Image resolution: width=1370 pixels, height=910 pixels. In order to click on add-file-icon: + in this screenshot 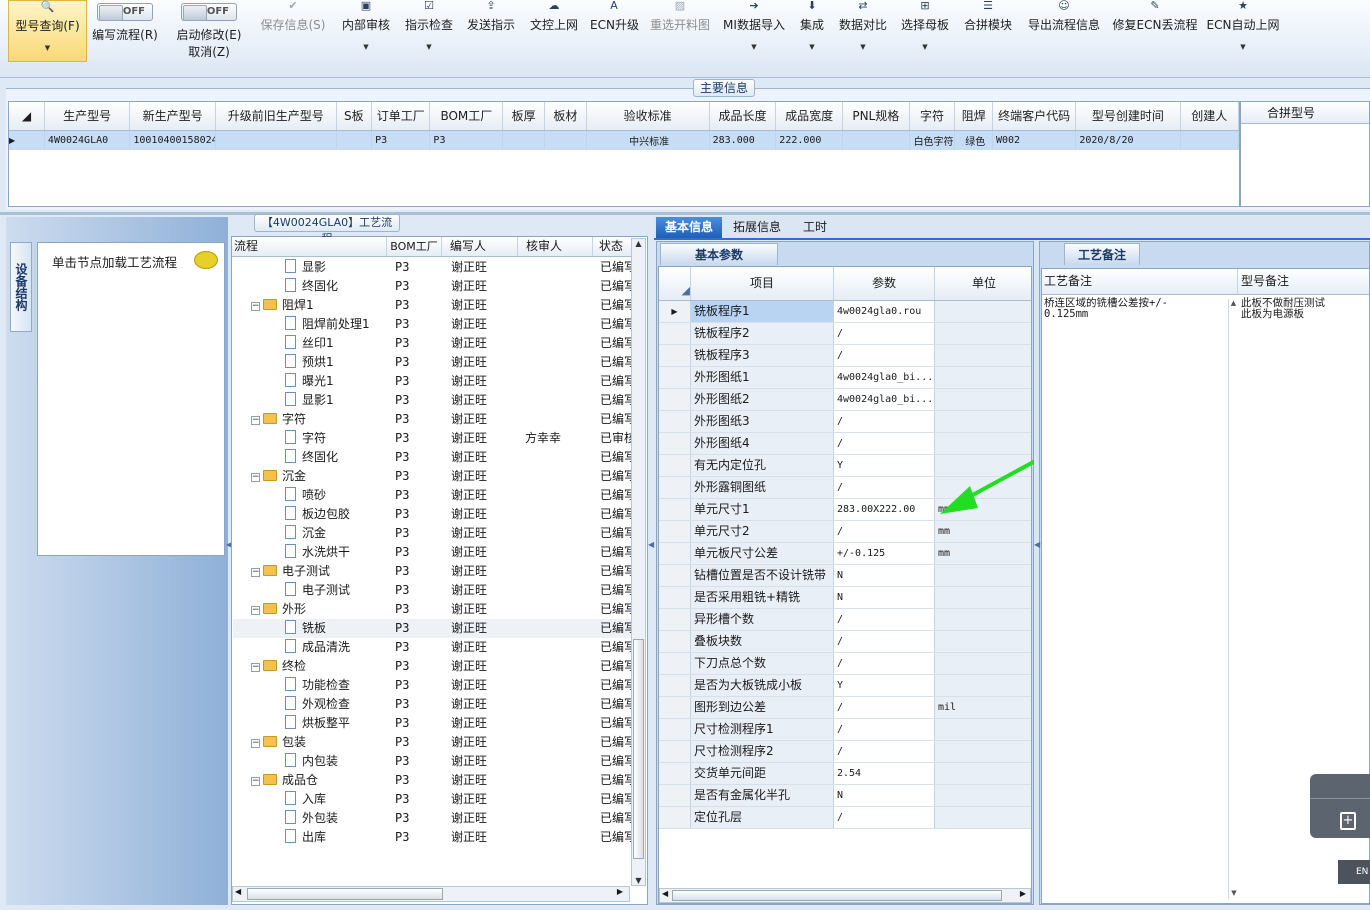, I will do `click(1348, 821)`.